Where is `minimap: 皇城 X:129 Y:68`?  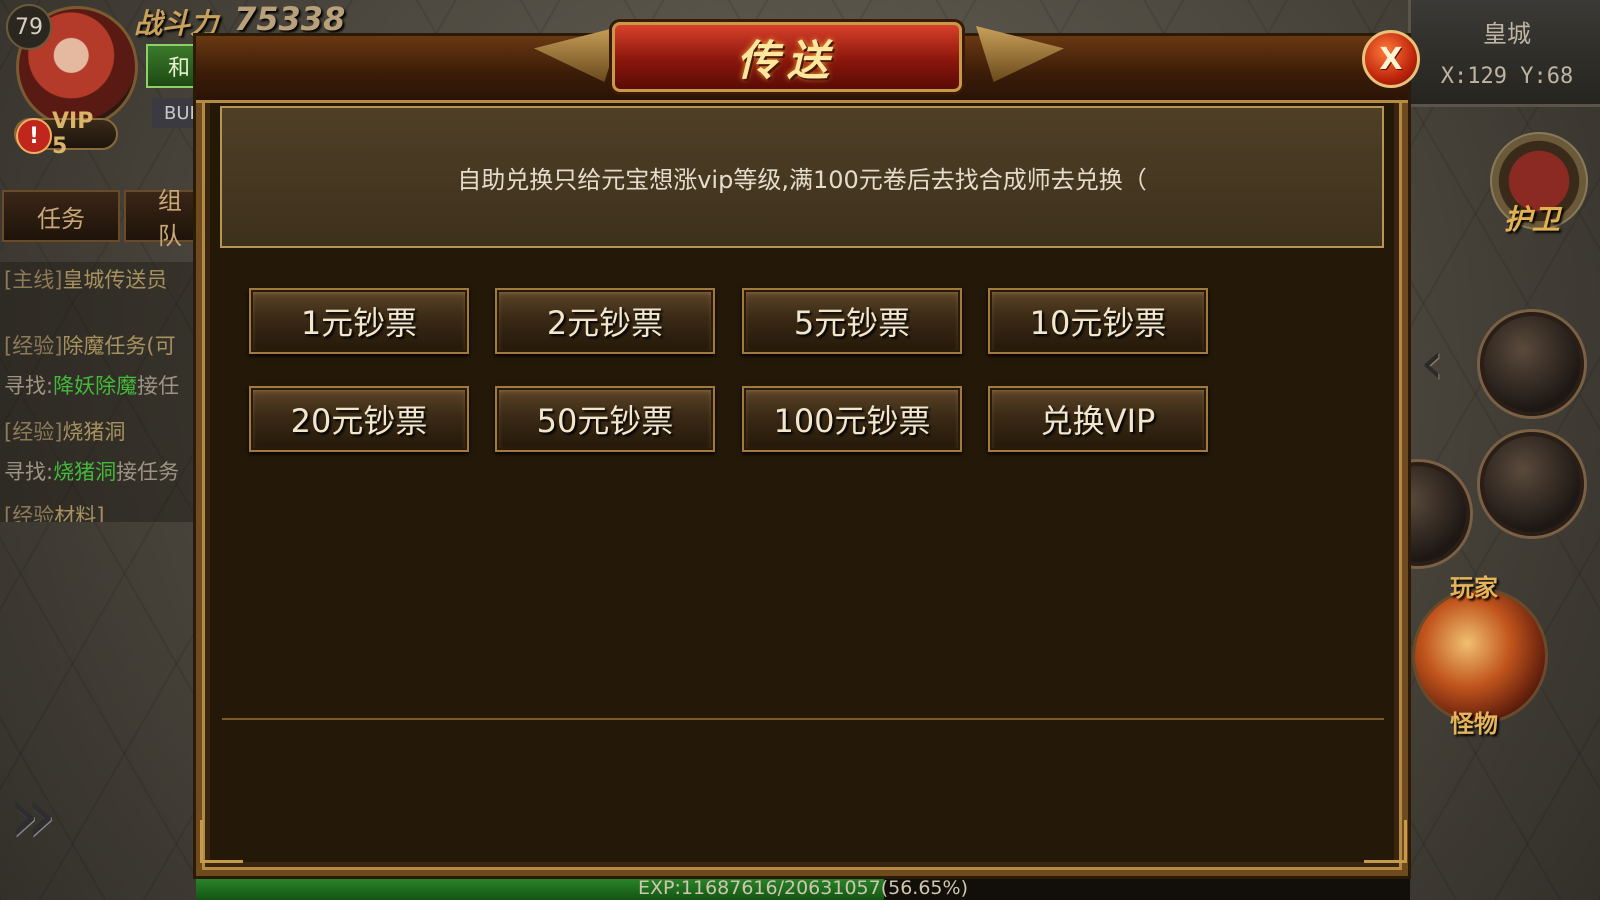
minimap: 皇城 X:129 Y:68 is located at coordinates (1504, 53).